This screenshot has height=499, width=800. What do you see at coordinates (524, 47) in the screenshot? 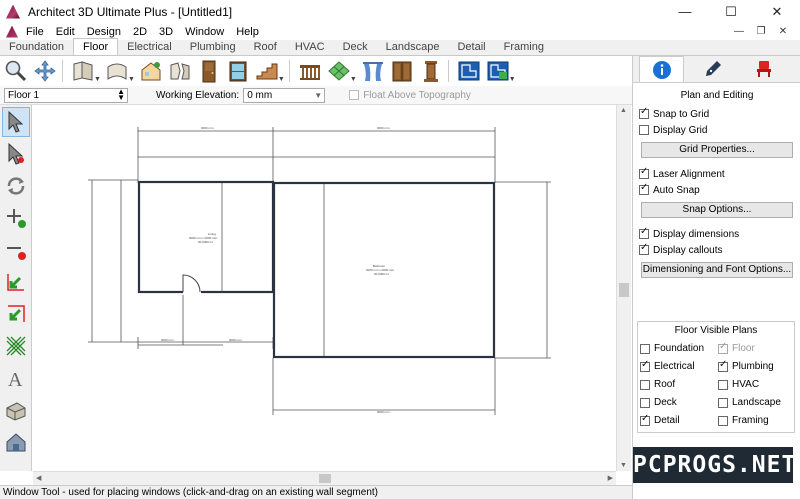
I see `tab-framing: Framing` at bounding box center [524, 47].